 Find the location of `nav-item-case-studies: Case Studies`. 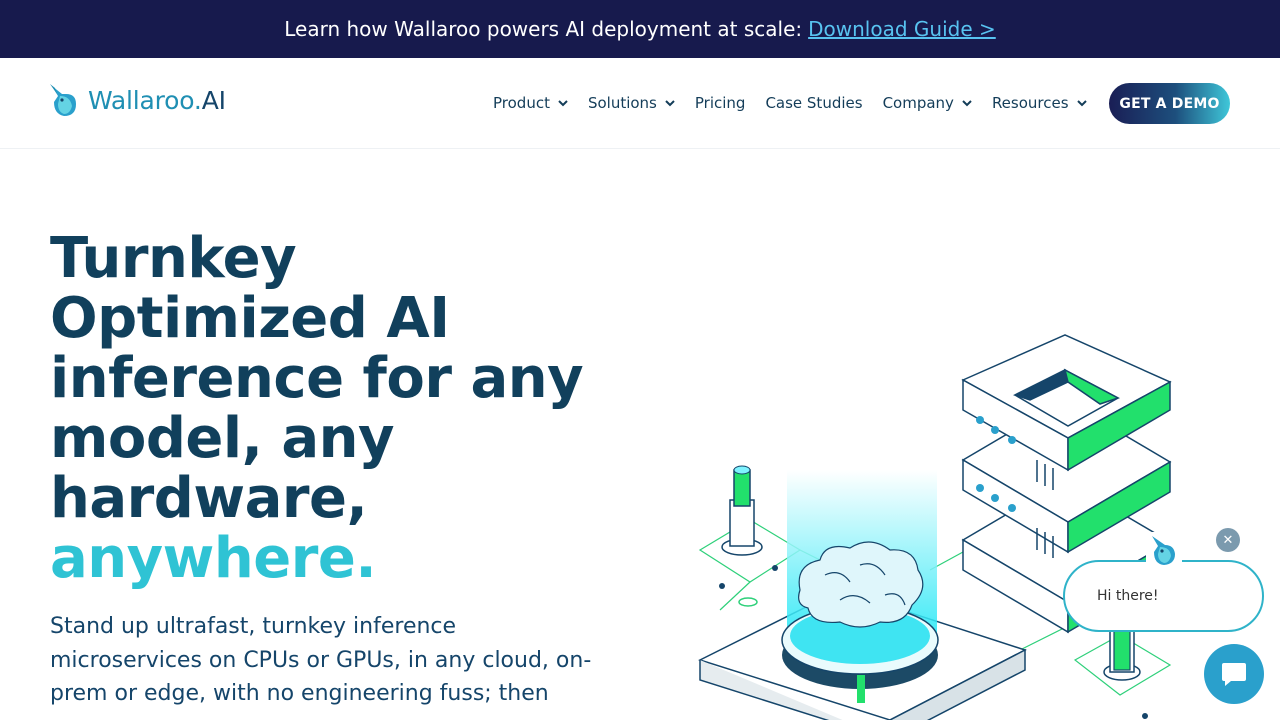

nav-item-case-studies: Case Studies is located at coordinates (813, 103).